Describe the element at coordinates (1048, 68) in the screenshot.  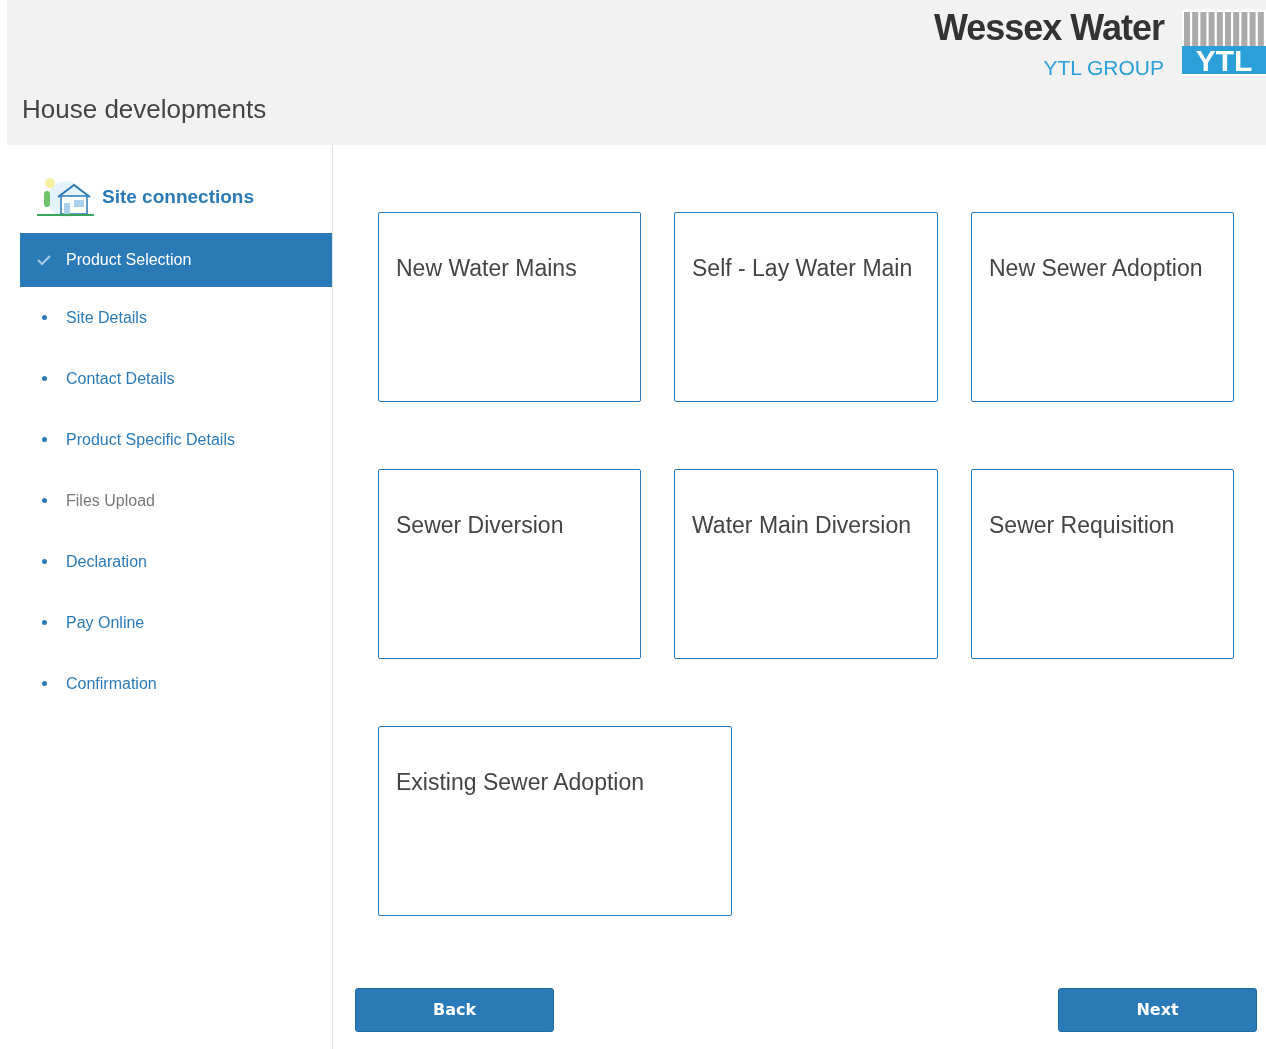
I see `brand-group: YTL GROUP` at that location.